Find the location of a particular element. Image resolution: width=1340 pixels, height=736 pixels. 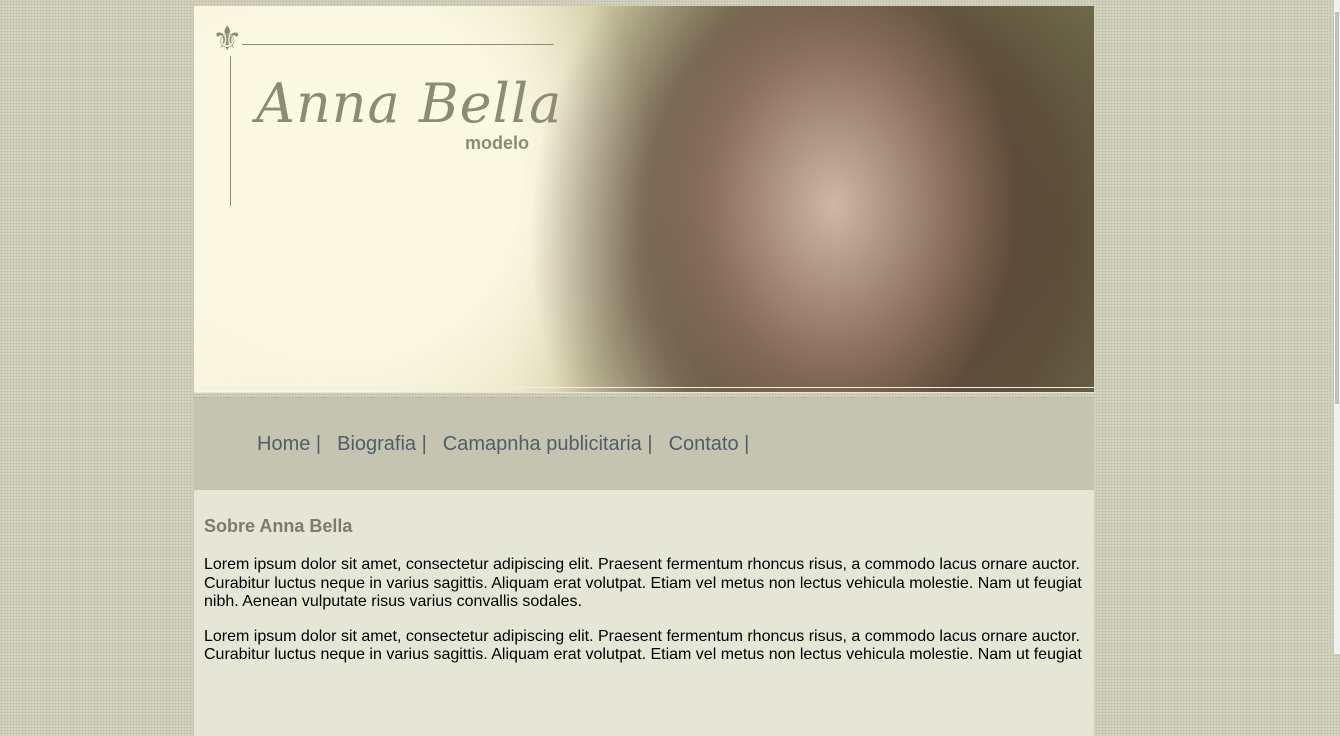

ornament-line-horizontal is located at coordinates (398, 44).